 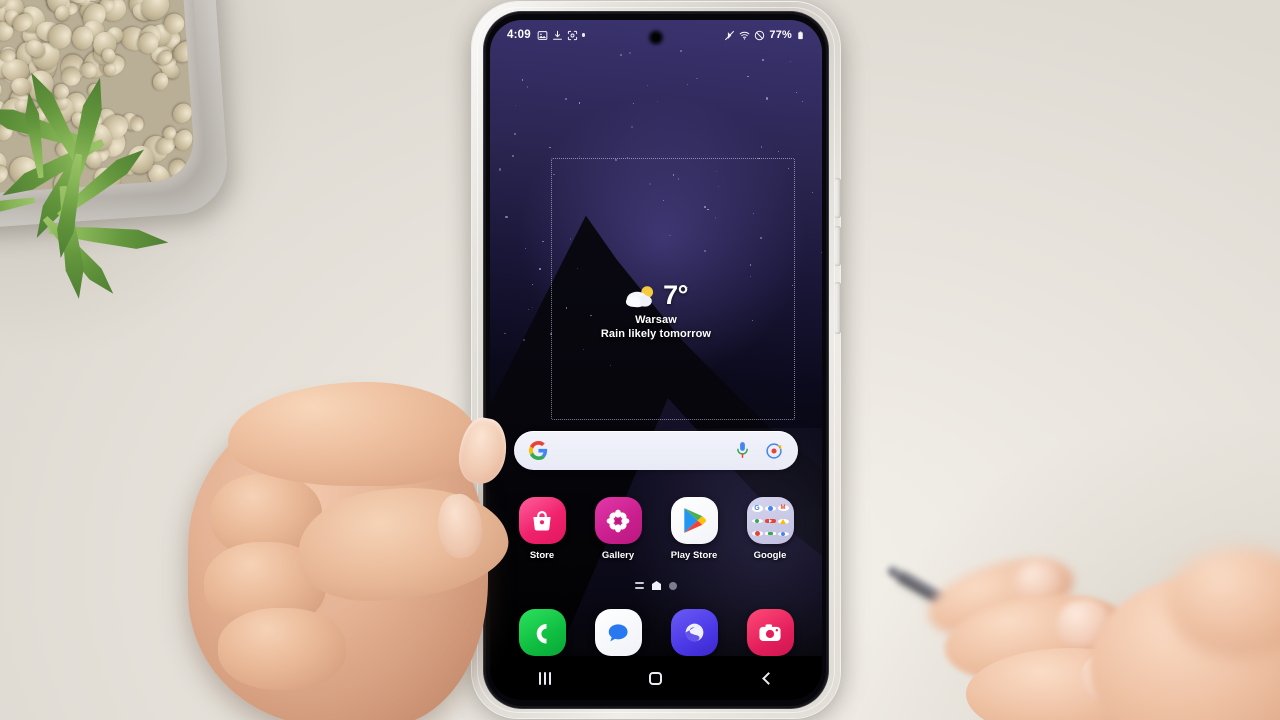 I want to click on app-gallery: Gallery, so click(x=618, y=529).